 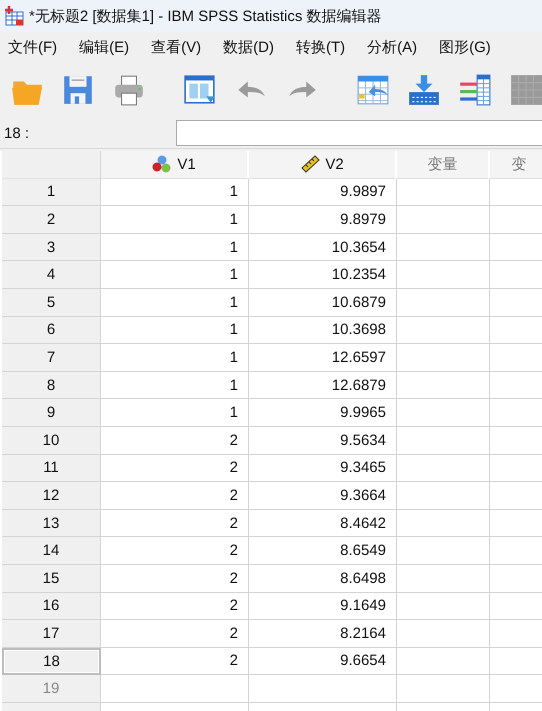 What do you see at coordinates (475, 90) in the screenshot?
I see `variable-list-icon` at bounding box center [475, 90].